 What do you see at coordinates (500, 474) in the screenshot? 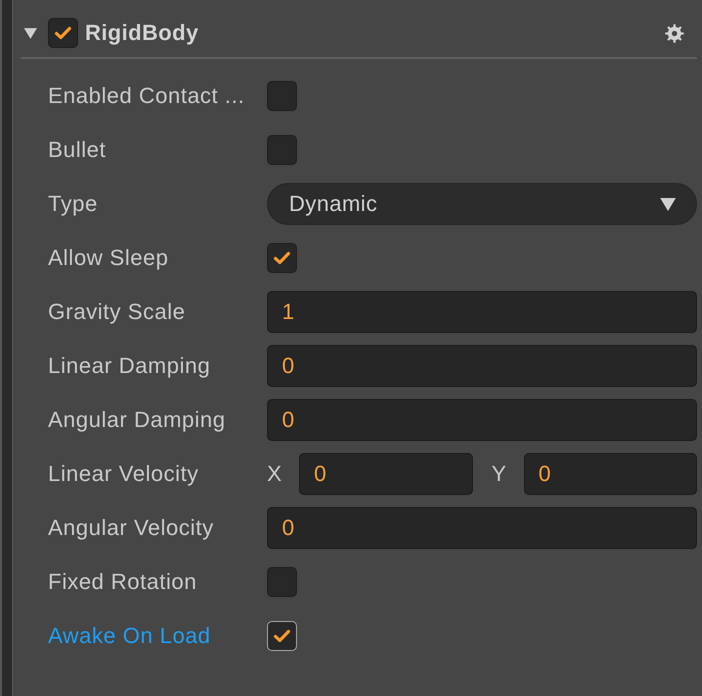
I see `axis-label: Y` at bounding box center [500, 474].